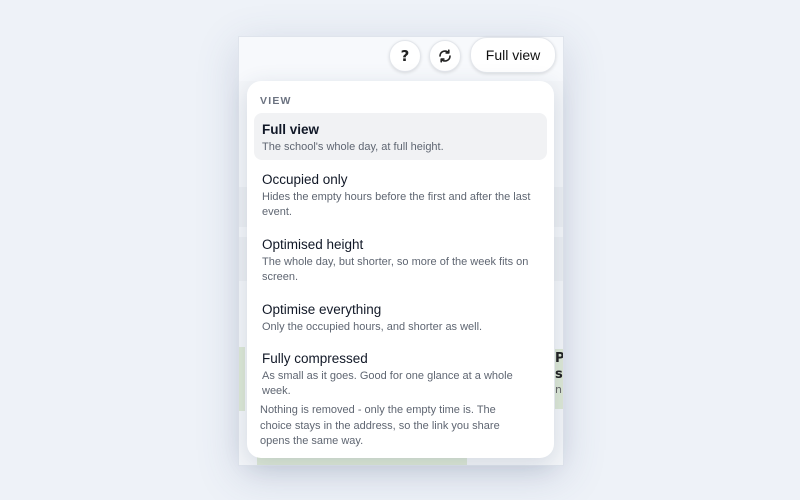 Image resolution: width=800 pixels, height=500 pixels. What do you see at coordinates (558, 389) in the screenshot?
I see `background-text: n` at bounding box center [558, 389].